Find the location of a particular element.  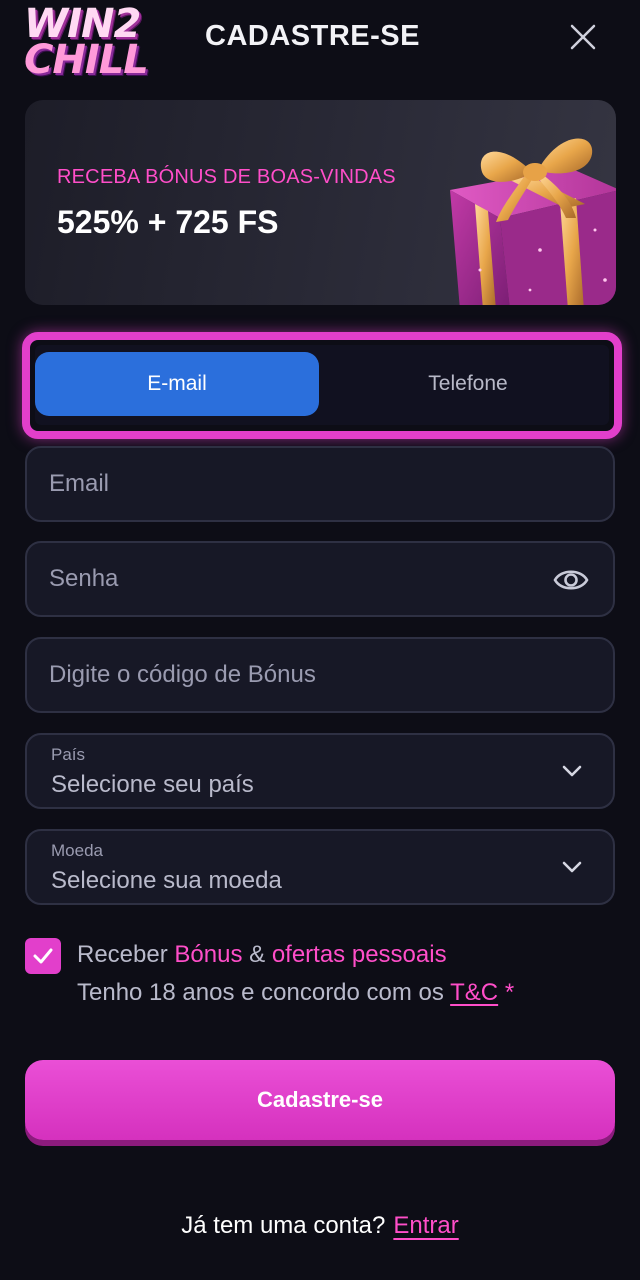

currency-value: Selecione sua moeda is located at coordinates (166, 880).